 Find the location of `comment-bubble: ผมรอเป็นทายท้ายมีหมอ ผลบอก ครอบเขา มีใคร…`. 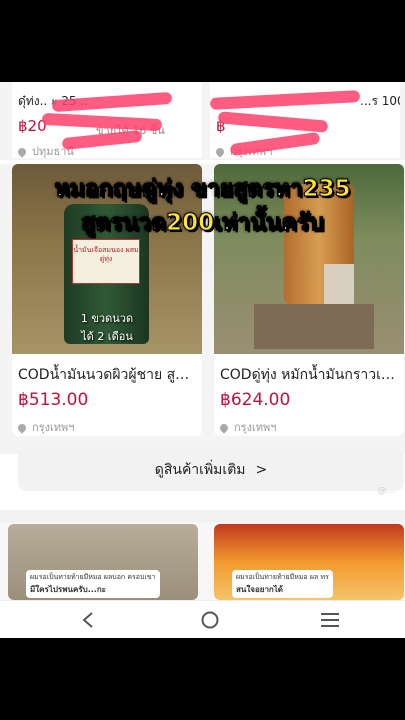

comment-bubble: ผมรอเป็นทายท้ายมีหมอ ผลบอก ครอบเขา มีใคร… is located at coordinates (93, 584).